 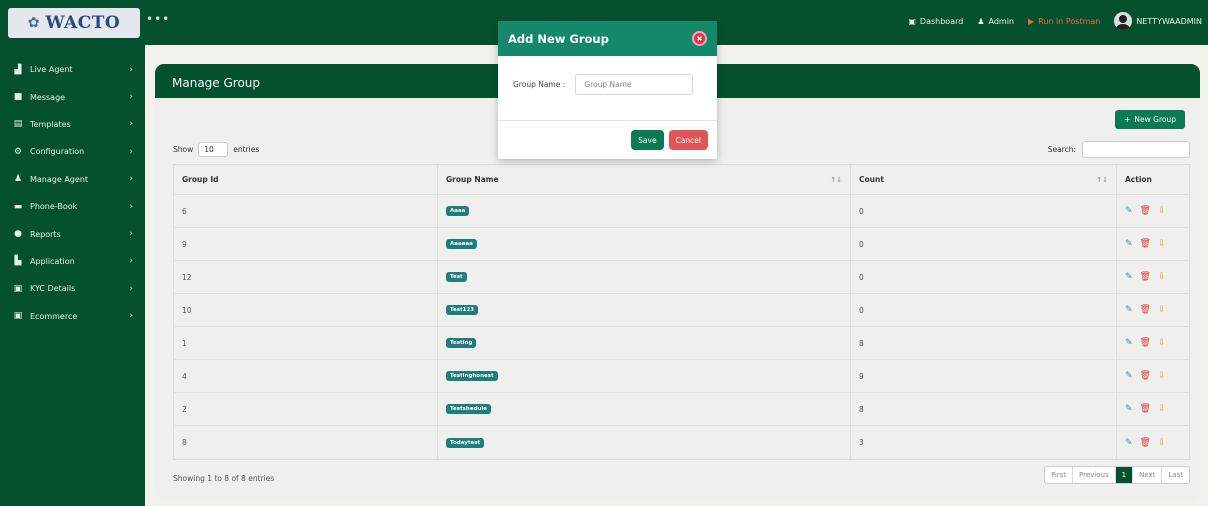 What do you see at coordinates (18, 97) in the screenshot?
I see `message-icon: ■` at bounding box center [18, 97].